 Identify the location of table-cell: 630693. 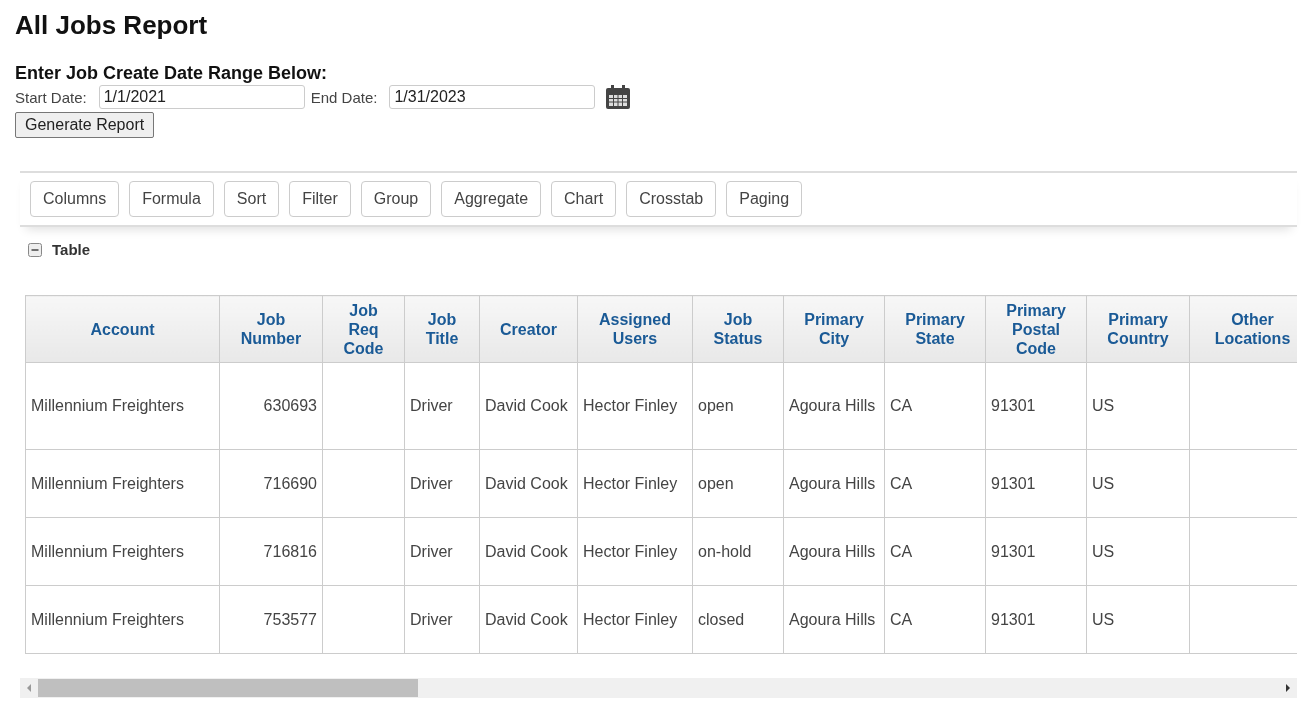
(271, 406).